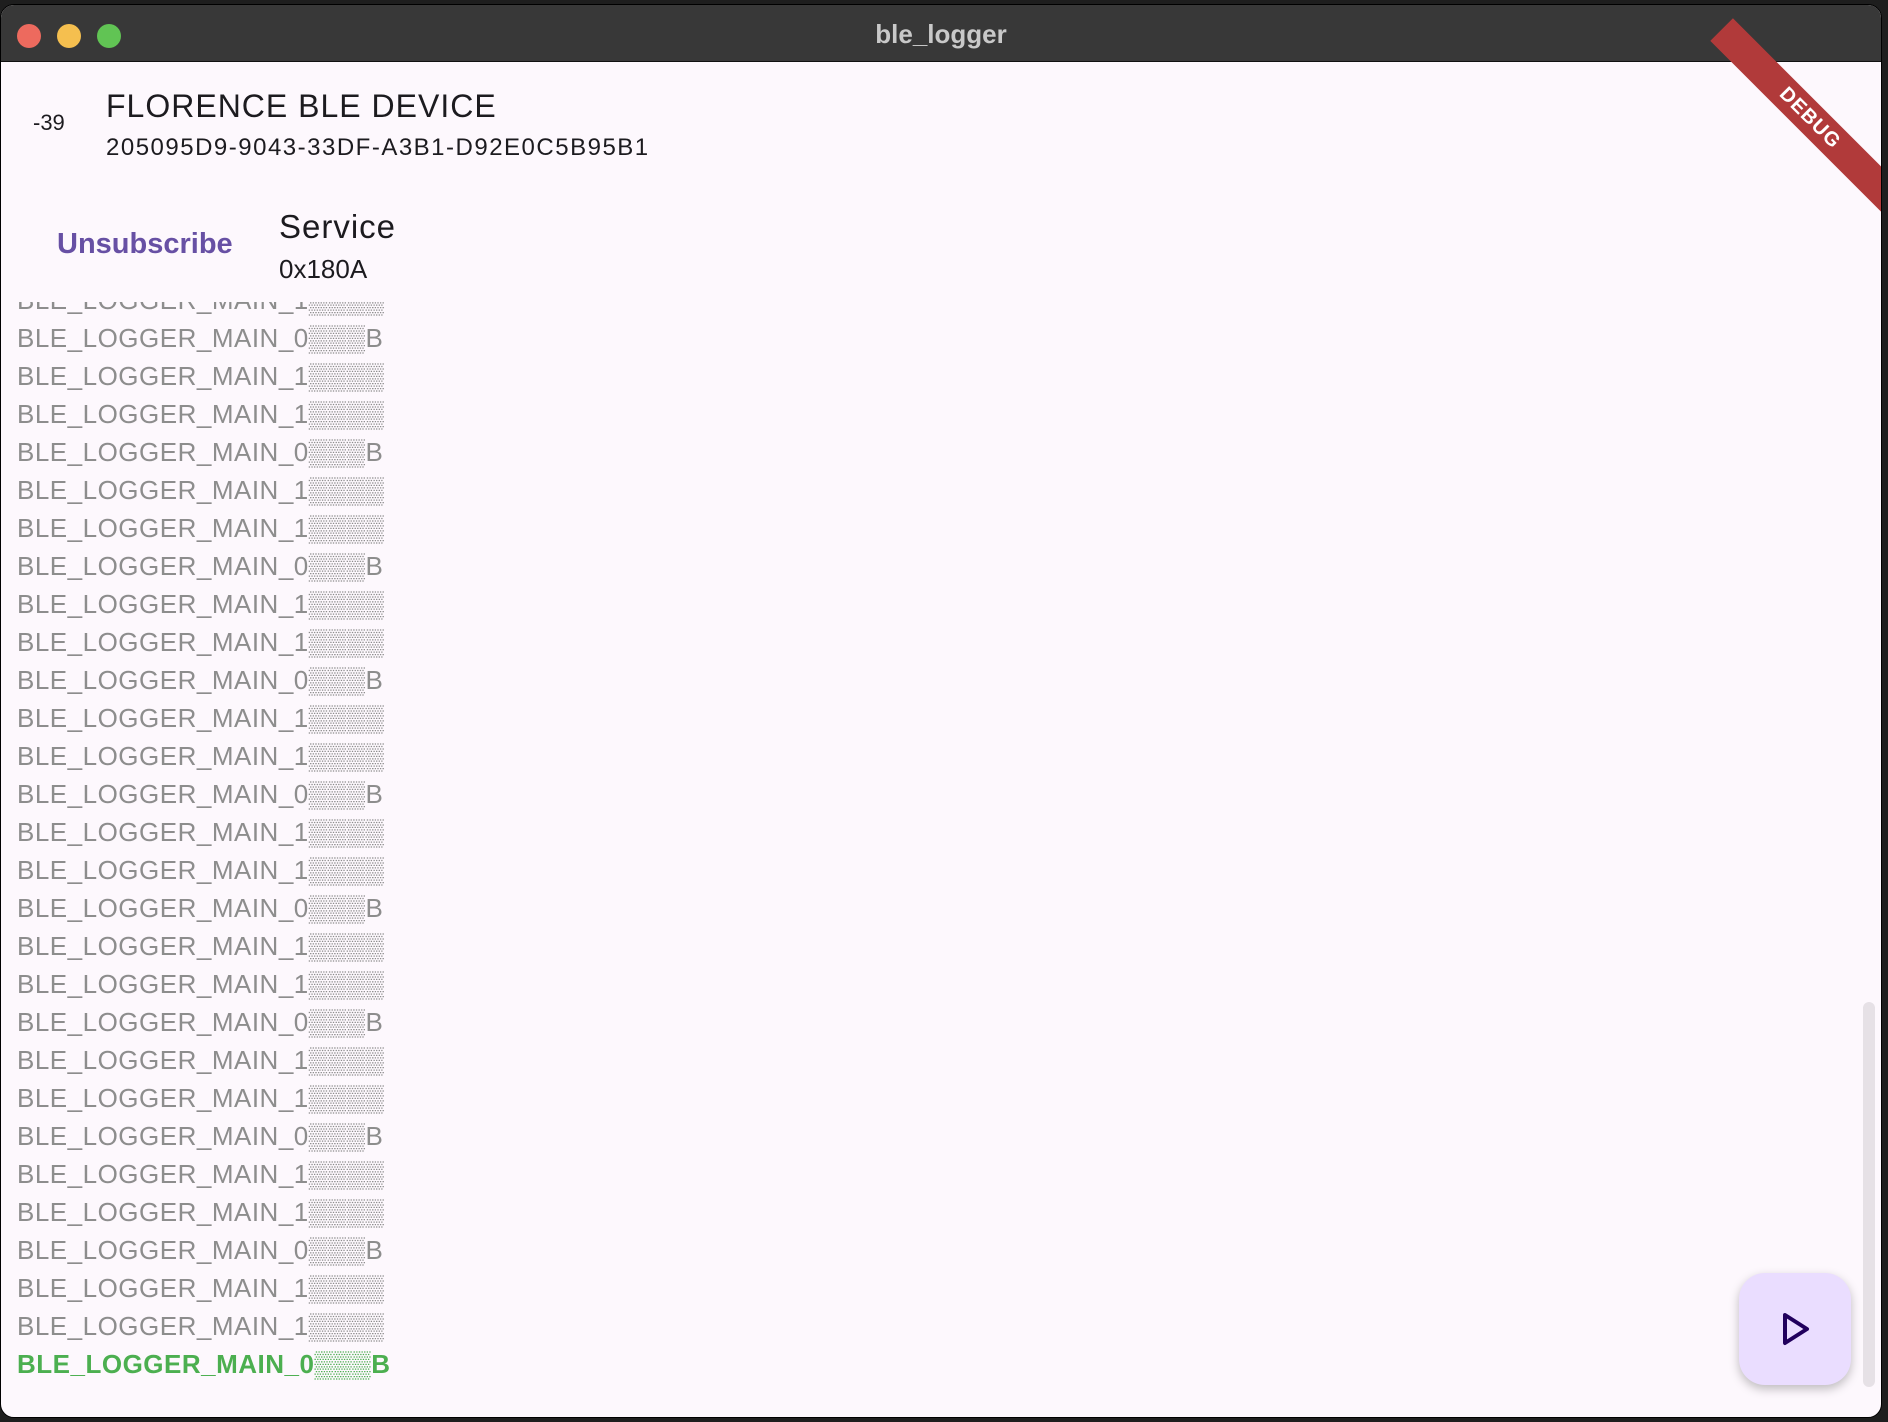 The width and height of the screenshot is (1888, 1422). What do you see at coordinates (323, 269) in the screenshot?
I see `service-uuid: 0x180A` at bounding box center [323, 269].